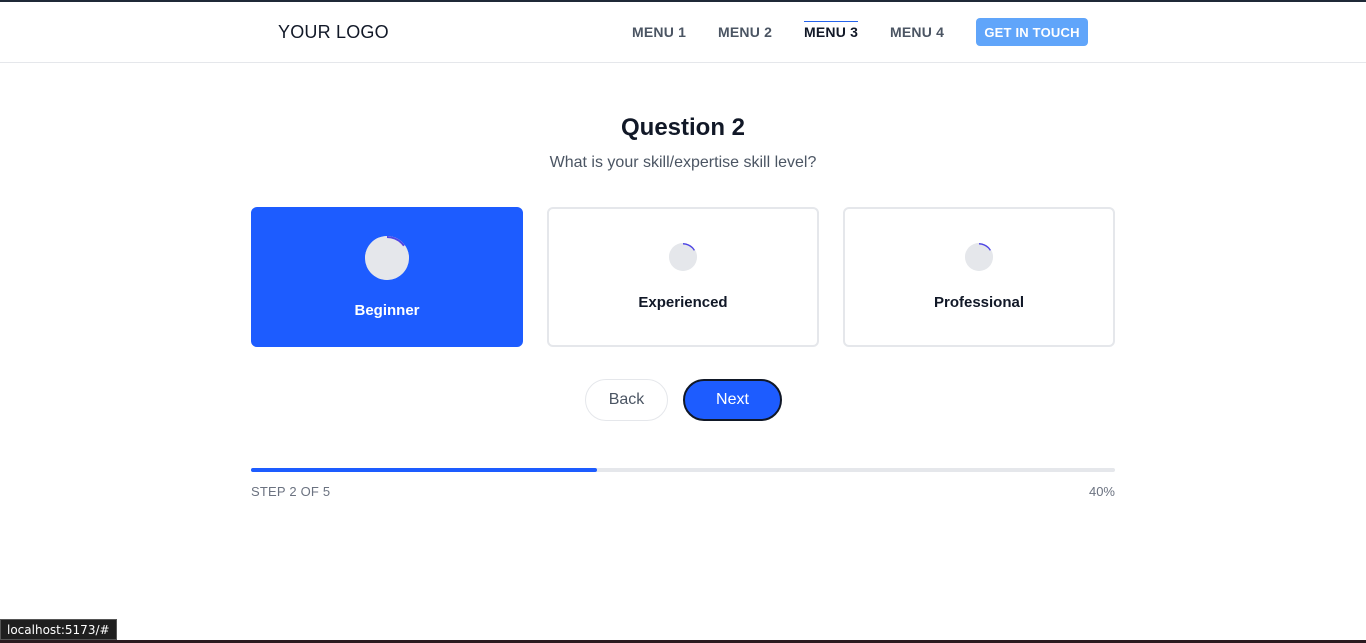 This screenshot has width=1366, height=643. Describe the element at coordinates (979, 302) in the screenshot. I see `option-label: Professional` at that location.